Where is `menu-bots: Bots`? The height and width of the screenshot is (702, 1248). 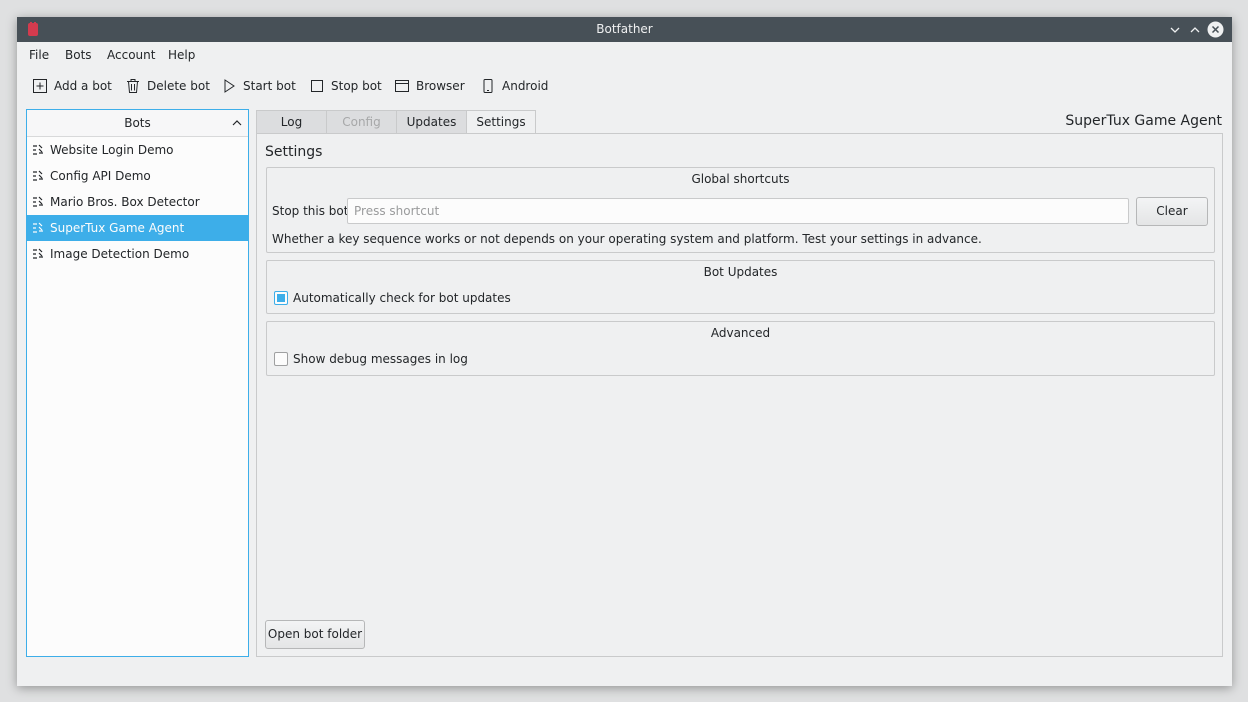
menu-bots: Bots is located at coordinates (78, 55).